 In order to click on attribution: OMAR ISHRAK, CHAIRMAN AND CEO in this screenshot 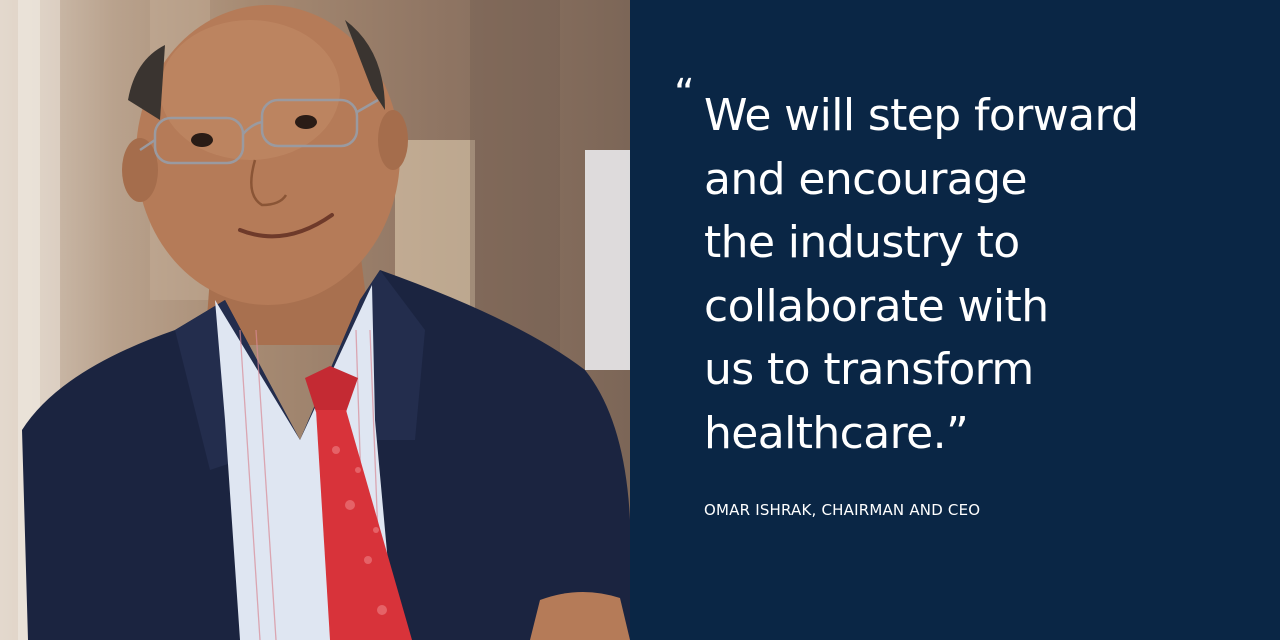, I will do `click(842, 510)`.